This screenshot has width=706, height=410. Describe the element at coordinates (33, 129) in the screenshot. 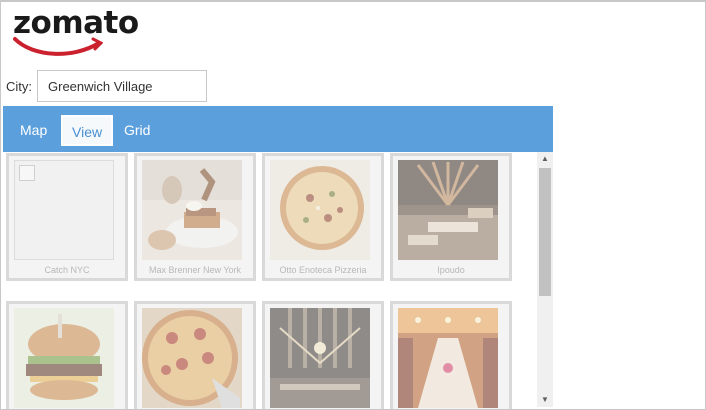

I see `tab-map: Map` at that location.